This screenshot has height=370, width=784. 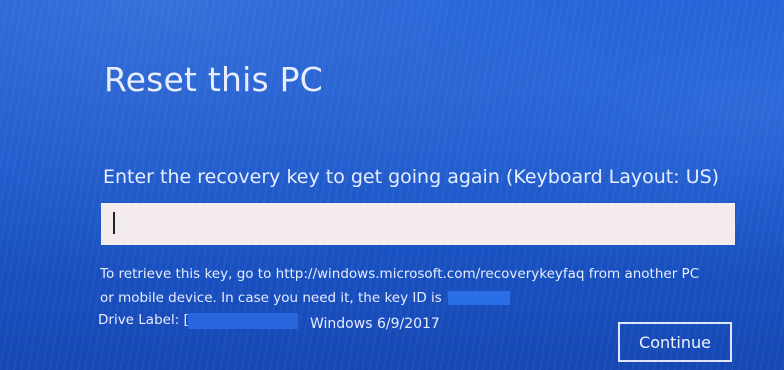 What do you see at coordinates (675, 342) in the screenshot?
I see `continue-button: Continue` at bounding box center [675, 342].